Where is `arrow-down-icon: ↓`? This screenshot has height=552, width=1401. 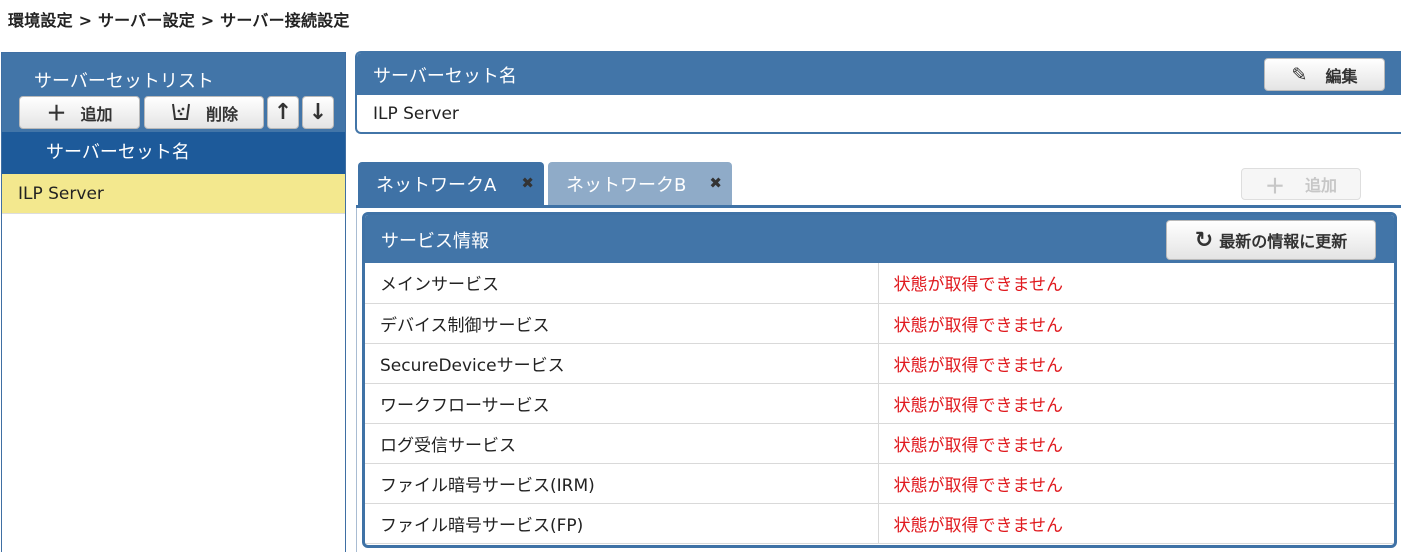
arrow-down-icon: ↓ is located at coordinates (318, 112).